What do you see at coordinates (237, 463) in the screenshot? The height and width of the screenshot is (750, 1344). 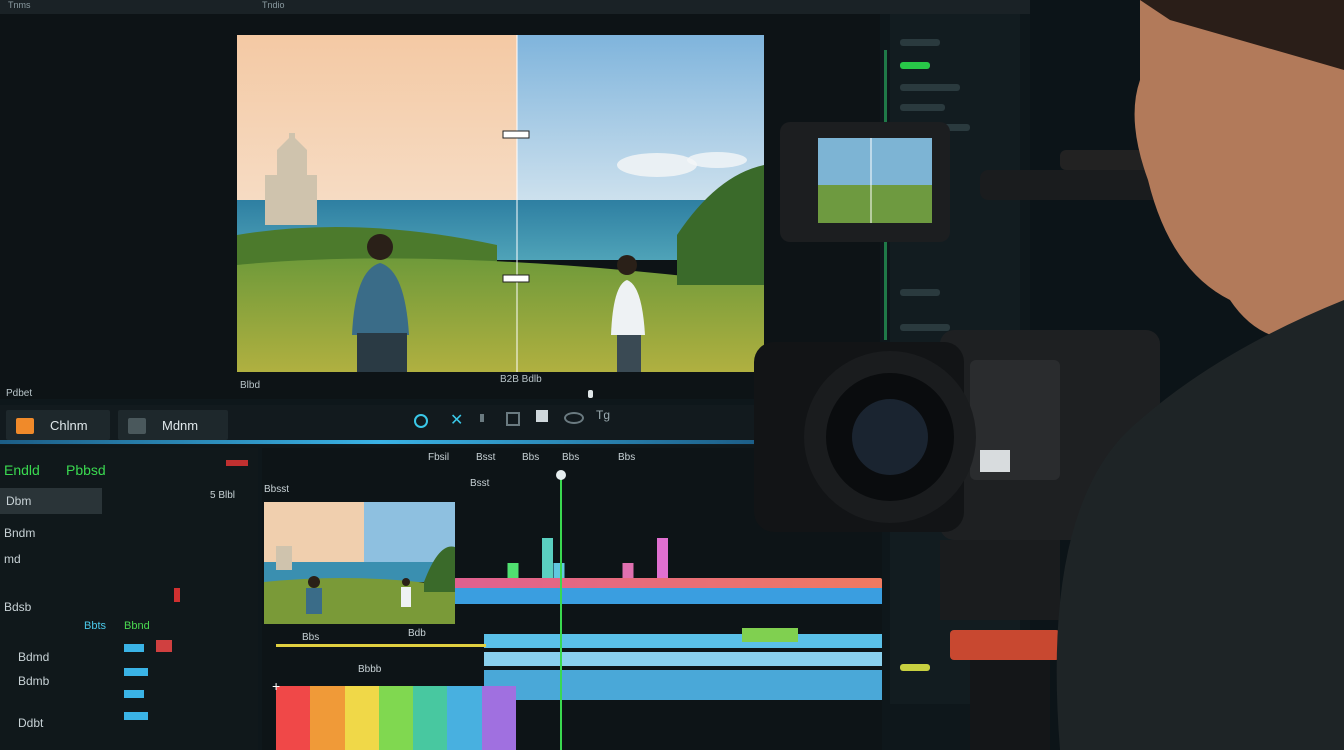 I see `record-indicator` at bounding box center [237, 463].